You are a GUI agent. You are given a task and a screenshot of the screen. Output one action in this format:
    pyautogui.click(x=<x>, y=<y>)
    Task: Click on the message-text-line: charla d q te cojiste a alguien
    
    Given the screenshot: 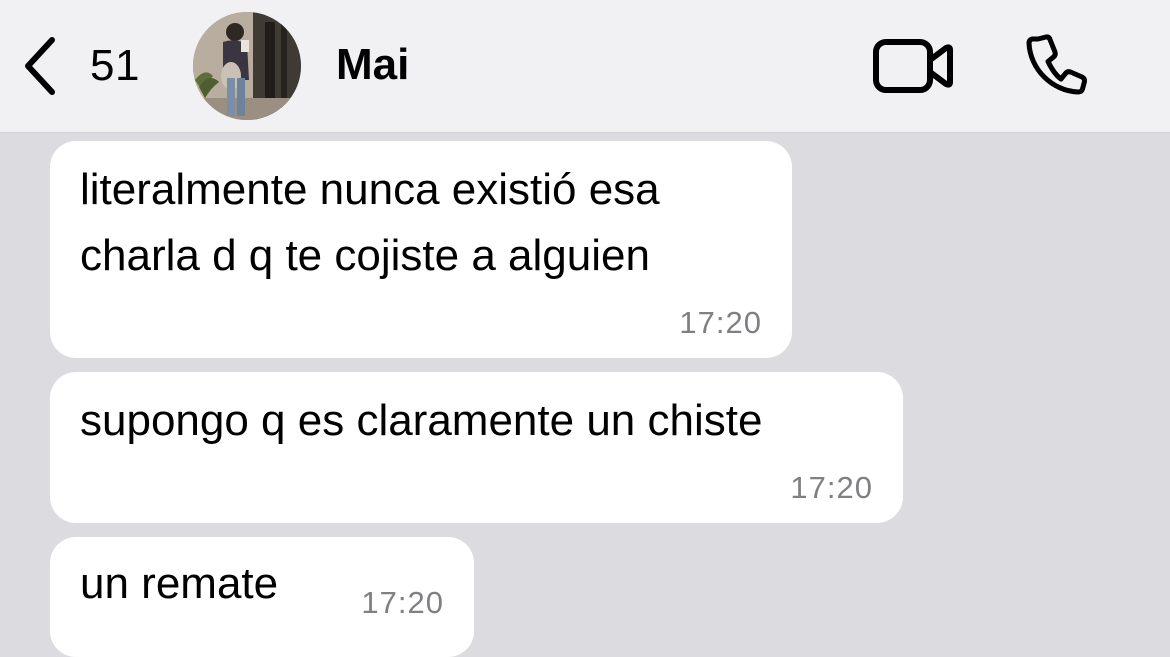 What is the action you would take?
    pyautogui.click(x=365, y=255)
    